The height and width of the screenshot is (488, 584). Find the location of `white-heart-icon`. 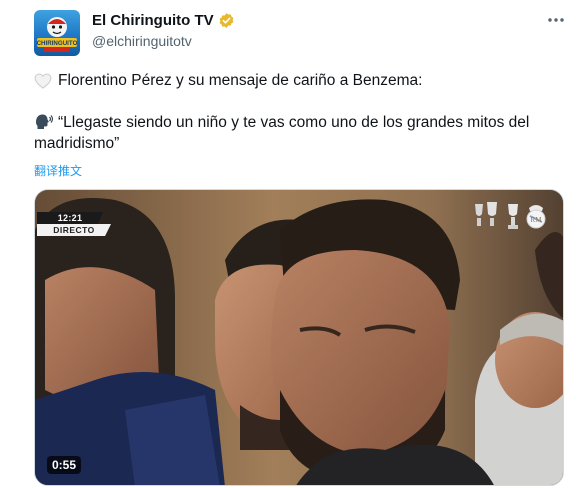

white-heart-icon is located at coordinates (43, 81).